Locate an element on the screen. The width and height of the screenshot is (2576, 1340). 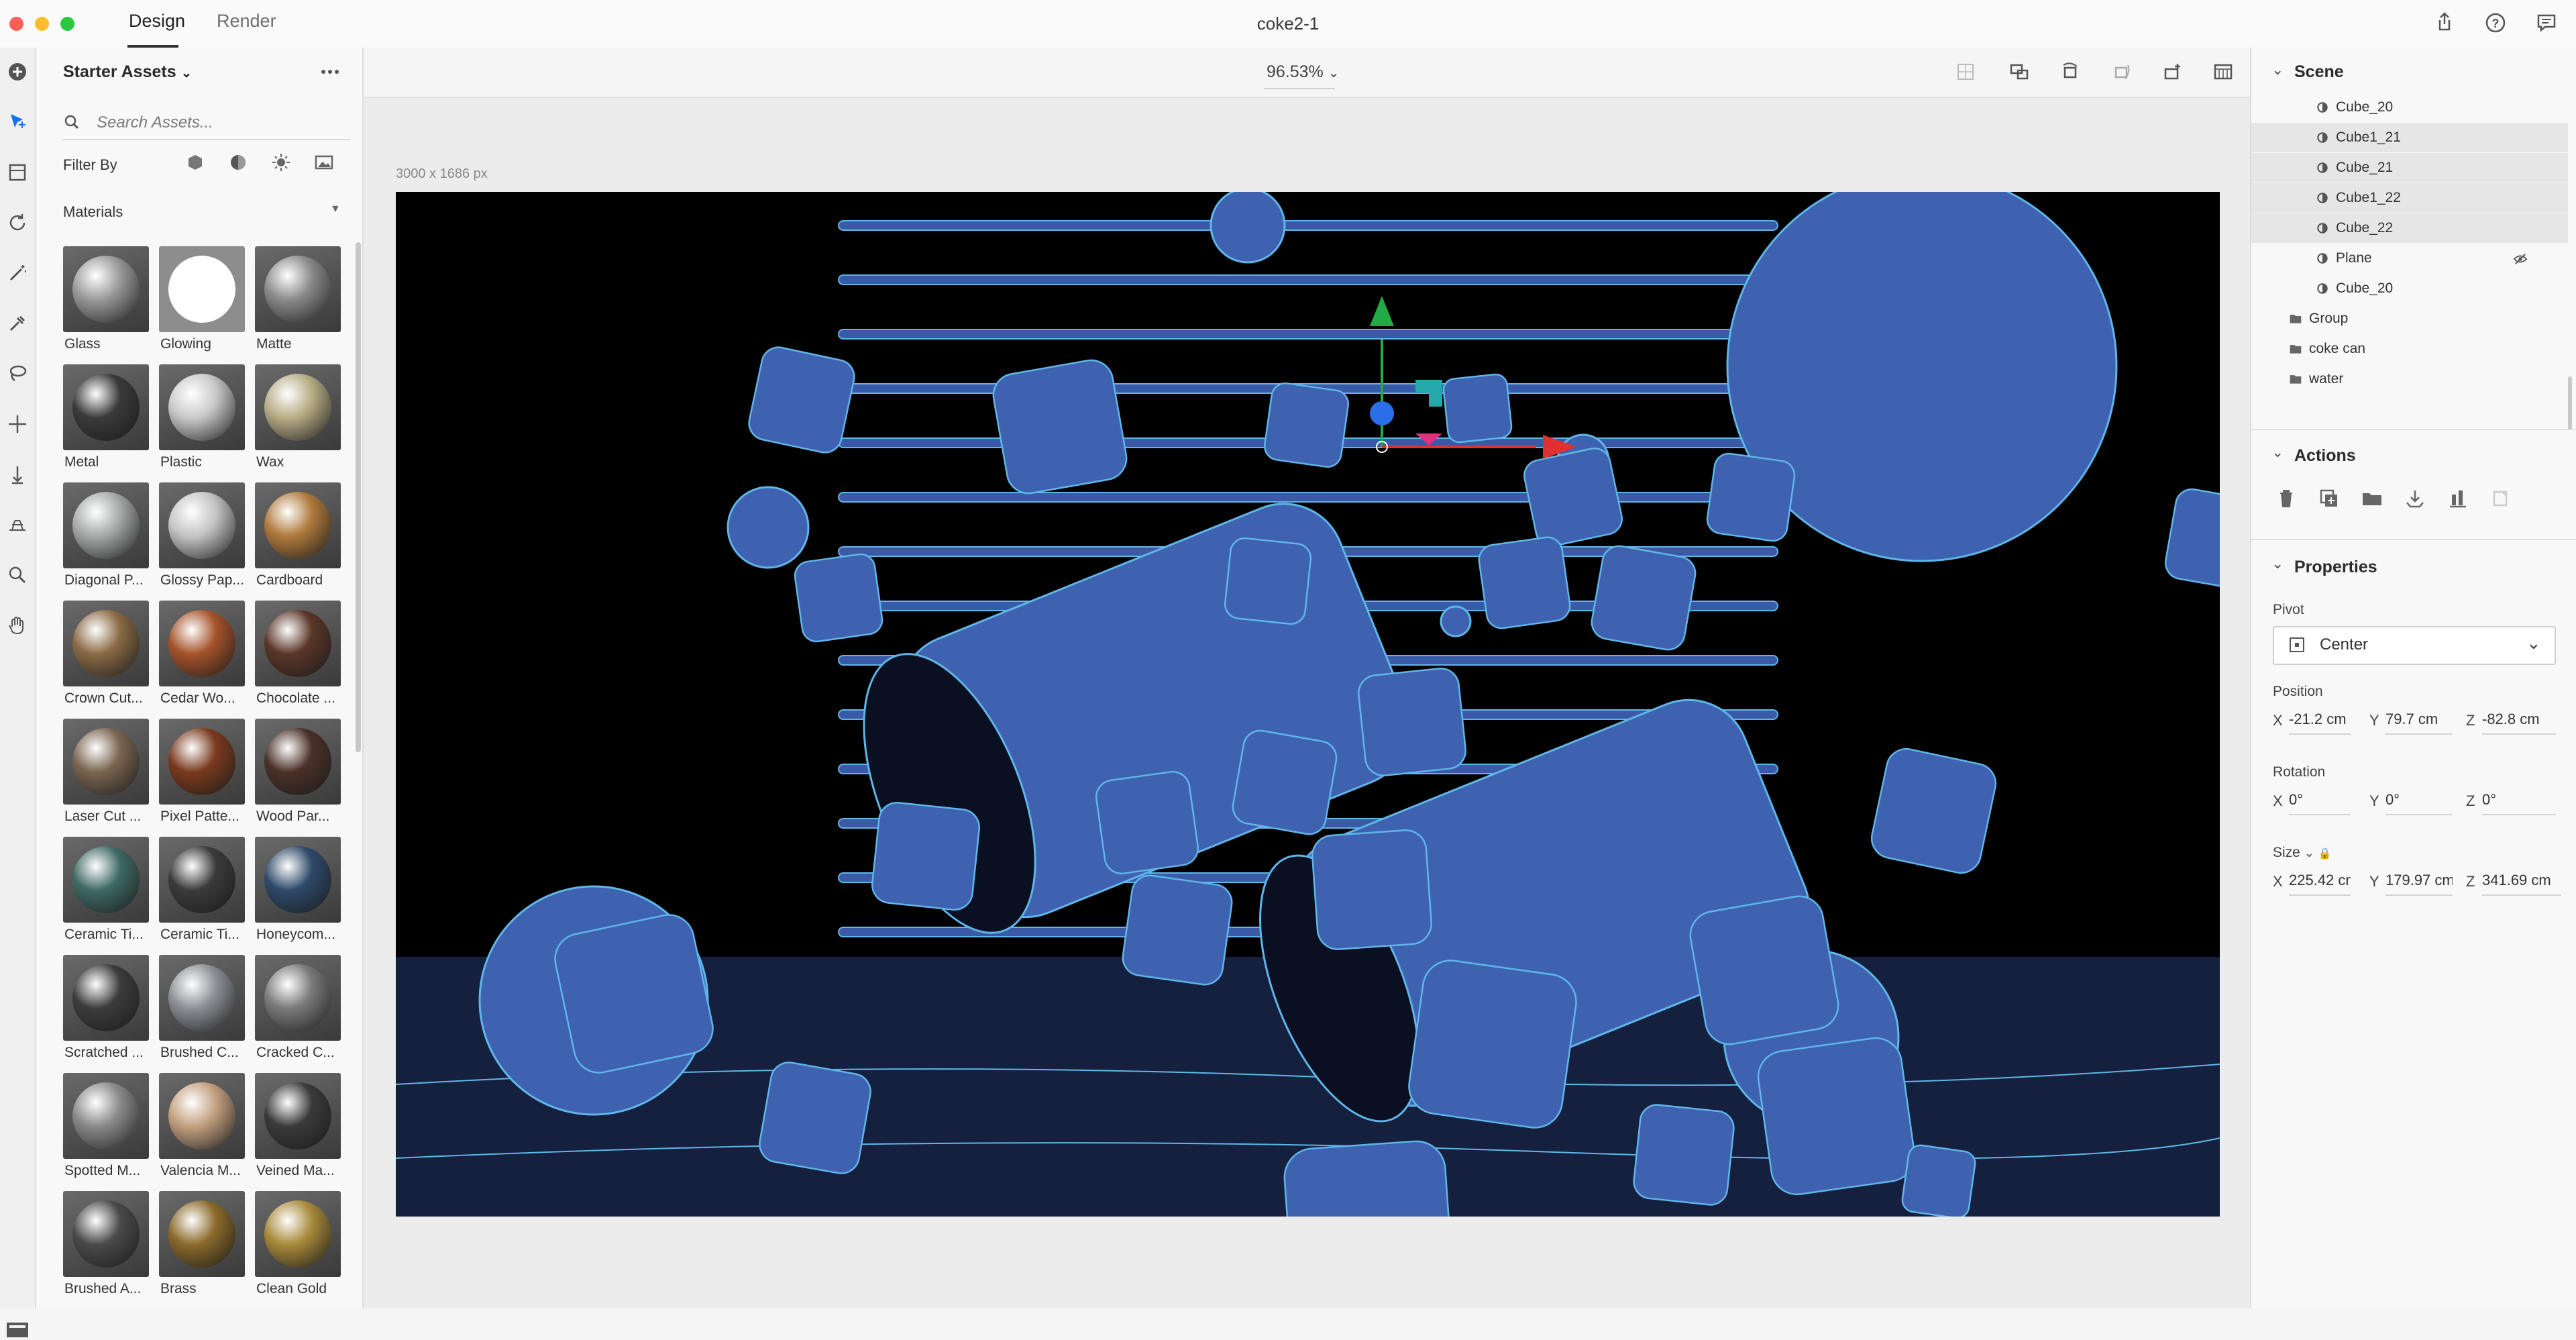
assets-library-dropdown: Starter Assets ⌄ is located at coordinates (127, 72).